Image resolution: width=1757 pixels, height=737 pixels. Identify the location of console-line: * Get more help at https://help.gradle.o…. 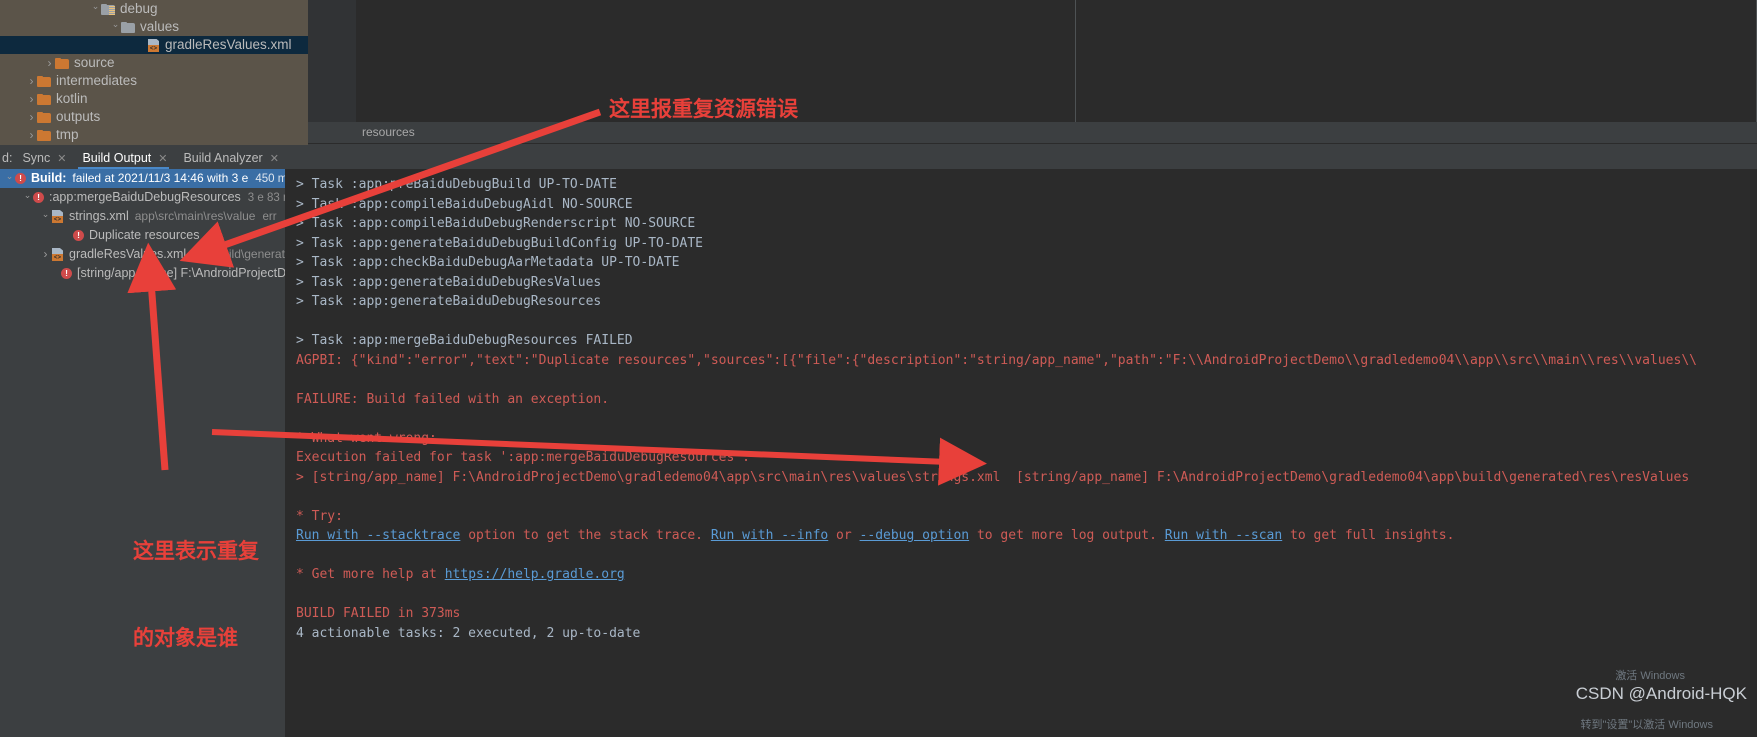
(1026, 575).